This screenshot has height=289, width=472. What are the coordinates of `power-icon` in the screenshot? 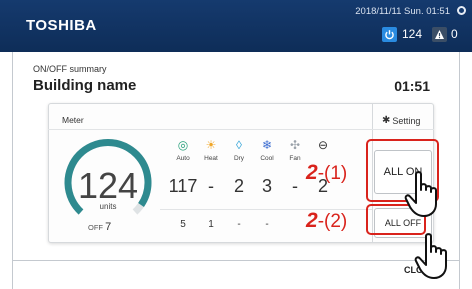 It's located at (389, 34).